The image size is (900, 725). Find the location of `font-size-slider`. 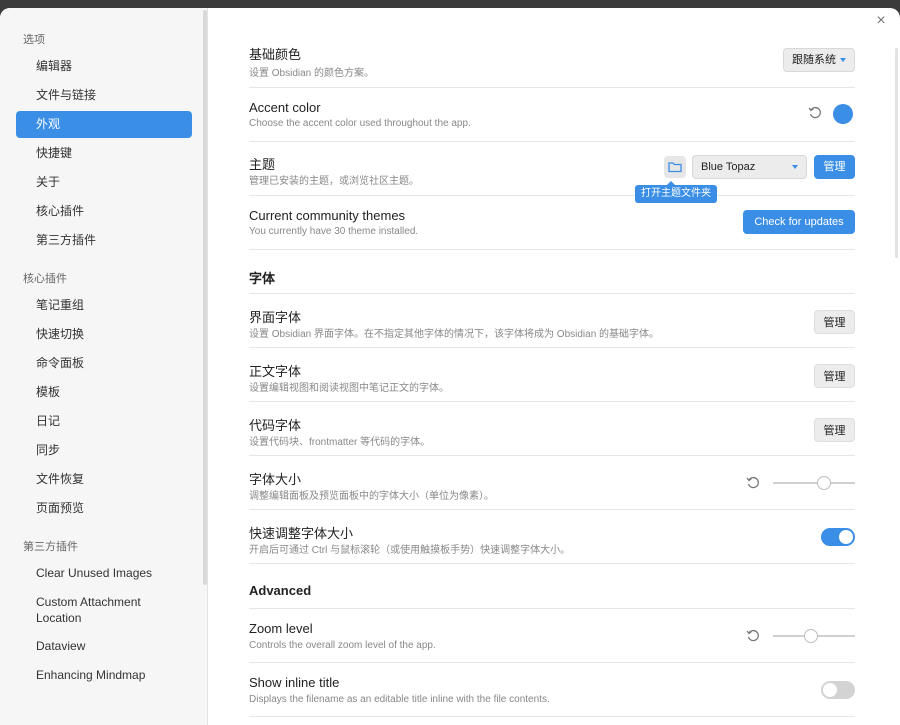

font-size-slider is located at coordinates (814, 483).